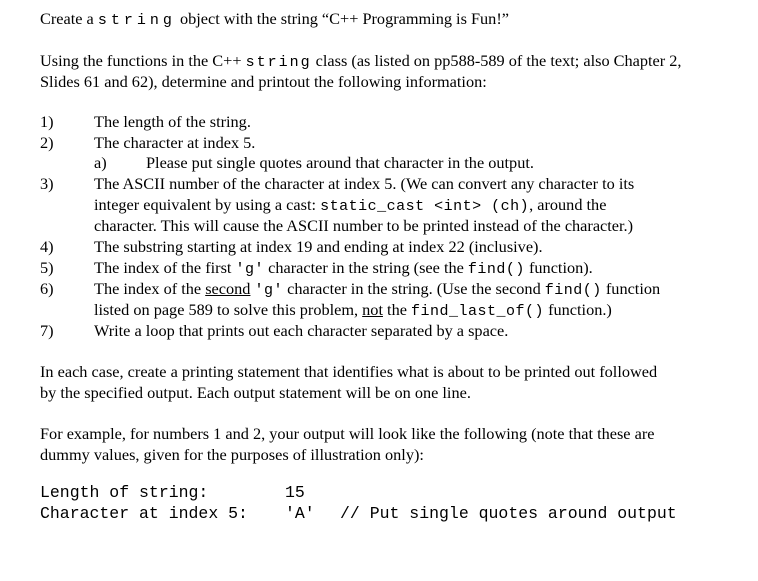  What do you see at coordinates (175, 142) in the screenshot?
I see `item-text: The character at index 5.` at bounding box center [175, 142].